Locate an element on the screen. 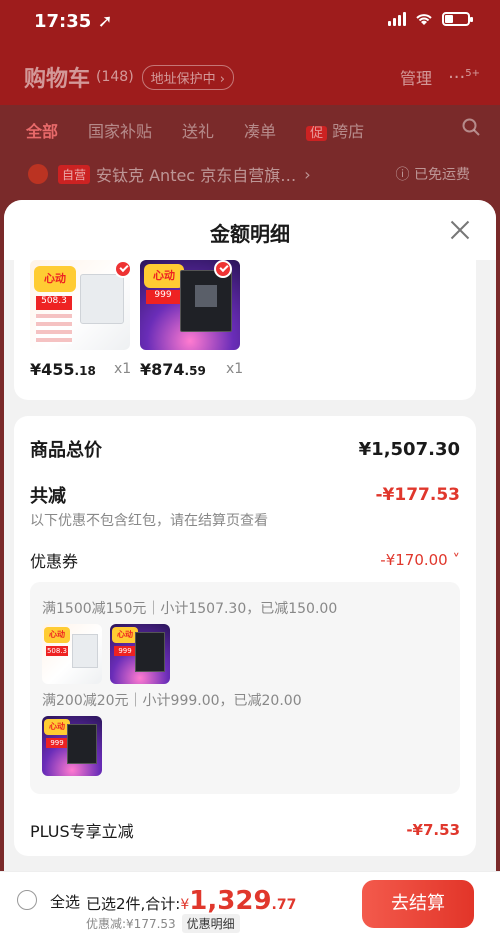 The height and width of the screenshot is (933, 500). reduce-row: 共减 -¥177.53 is located at coordinates (245, 495).